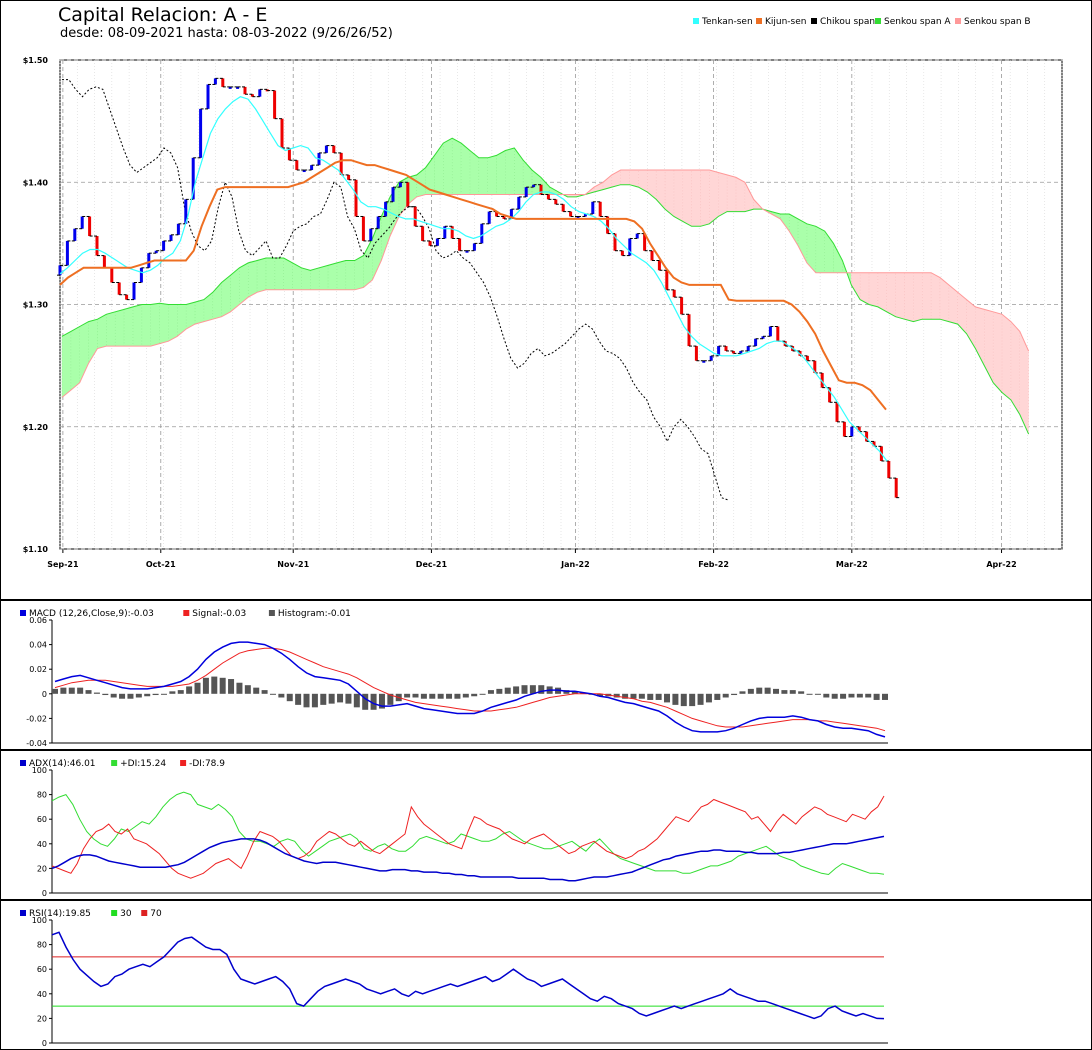  Describe the element at coordinates (38, 645) in the screenshot. I see `y-tick-label: 0.04` at that location.